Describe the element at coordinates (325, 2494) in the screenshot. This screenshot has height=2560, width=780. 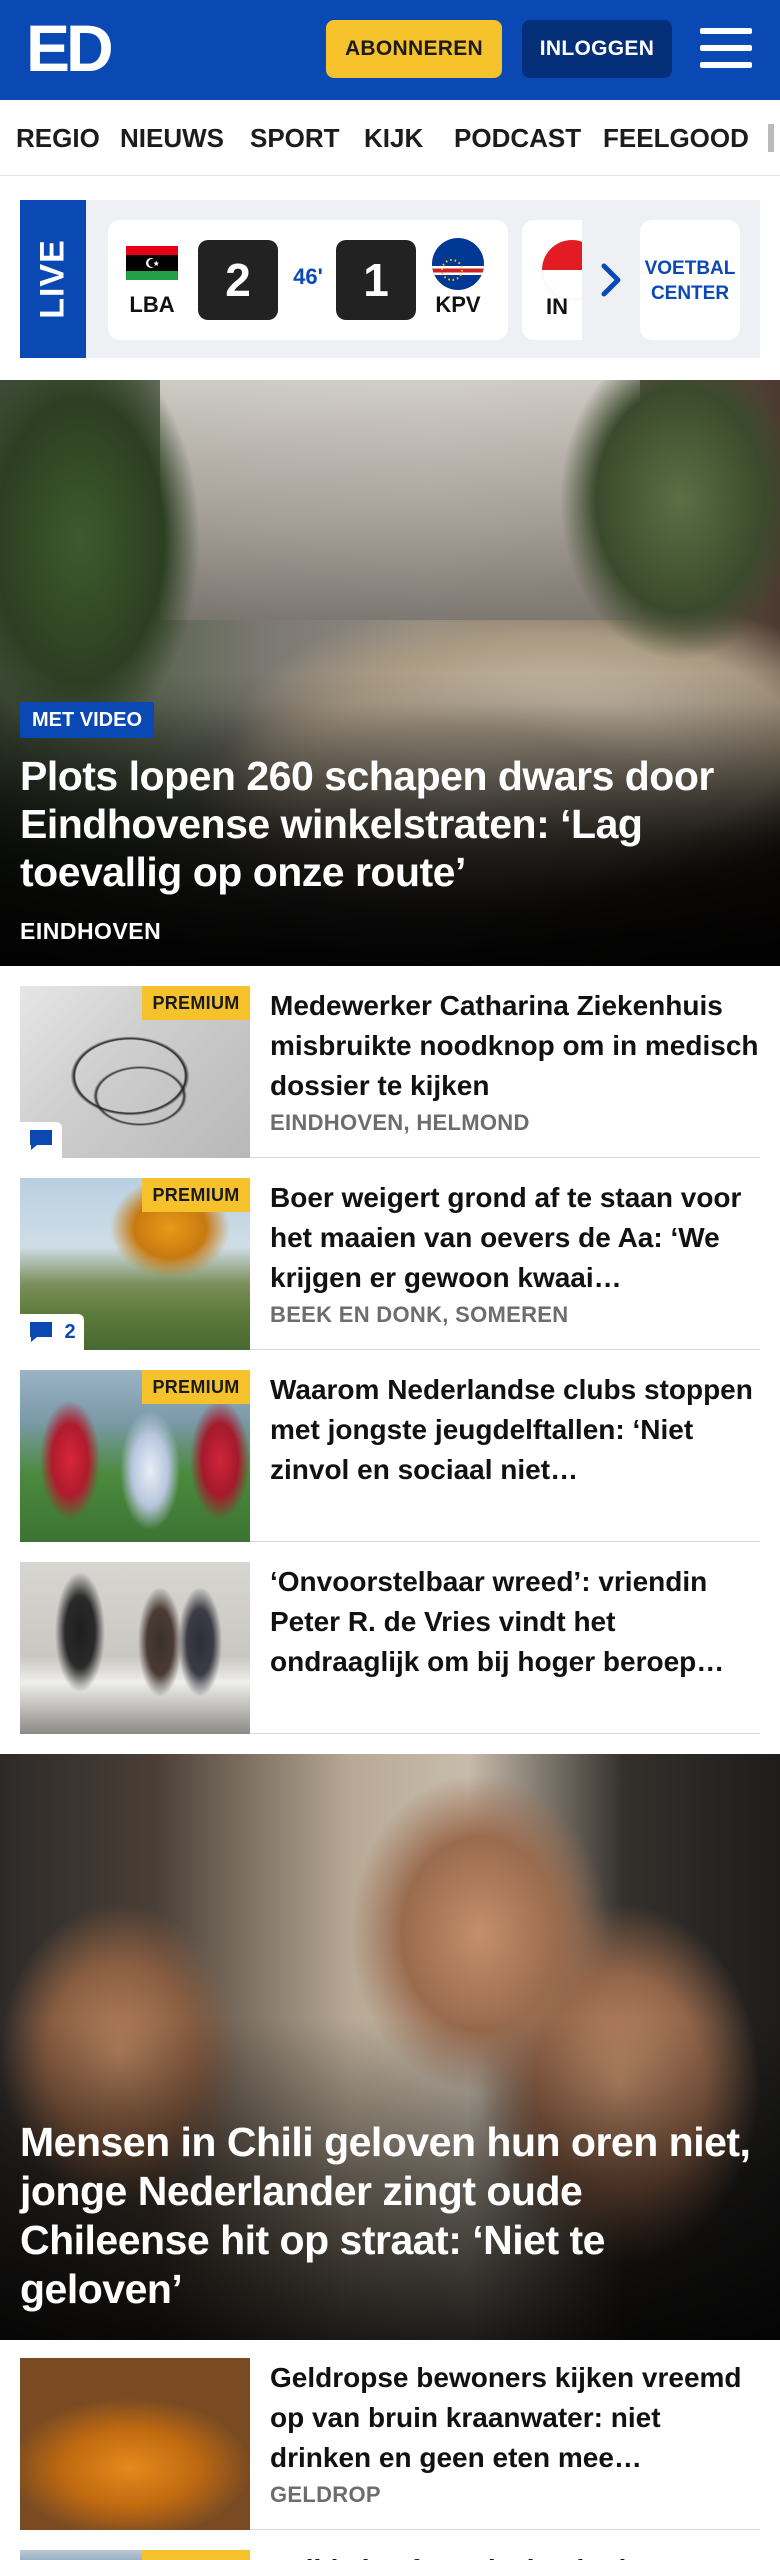
I see `article-location: GELDROP` at that location.